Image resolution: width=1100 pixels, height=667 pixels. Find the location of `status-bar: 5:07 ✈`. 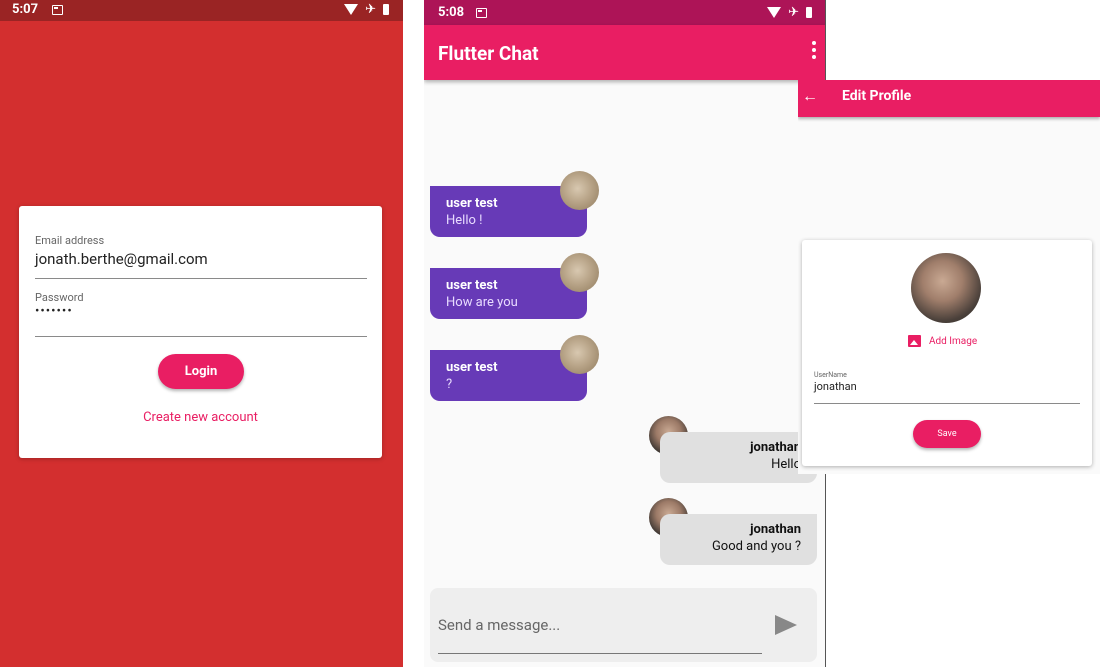

status-bar: 5:07 ✈ is located at coordinates (201, 10).